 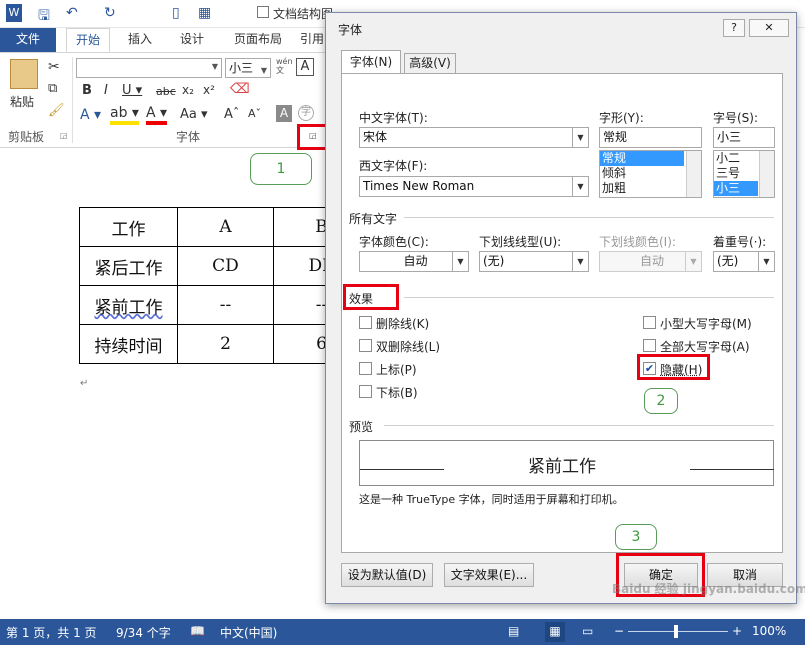 I want to click on page-count: 第 1 页，共 1 页, so click(x=51, y=632).